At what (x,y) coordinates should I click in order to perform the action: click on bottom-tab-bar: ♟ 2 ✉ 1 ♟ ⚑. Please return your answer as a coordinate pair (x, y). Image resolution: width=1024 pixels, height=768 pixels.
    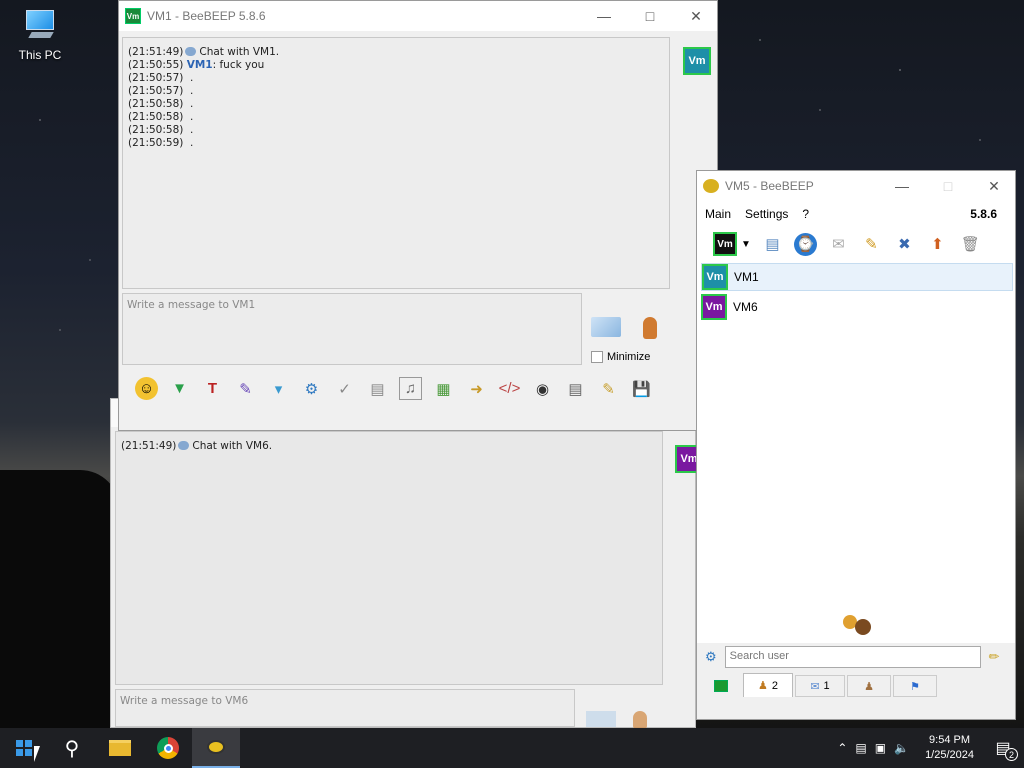
    Looking at the image, I should click on (856, 684).